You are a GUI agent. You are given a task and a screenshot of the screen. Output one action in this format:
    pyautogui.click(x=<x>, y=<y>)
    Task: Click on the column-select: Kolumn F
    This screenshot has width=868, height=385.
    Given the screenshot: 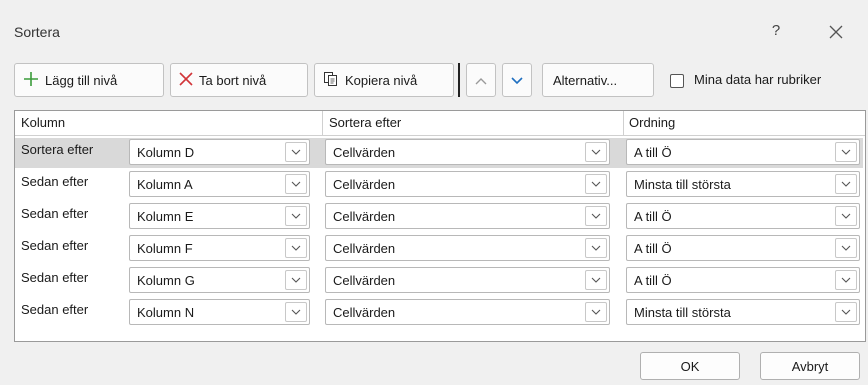 What is the action you would take?
    pyautogui.click(x=219, y=248)
    